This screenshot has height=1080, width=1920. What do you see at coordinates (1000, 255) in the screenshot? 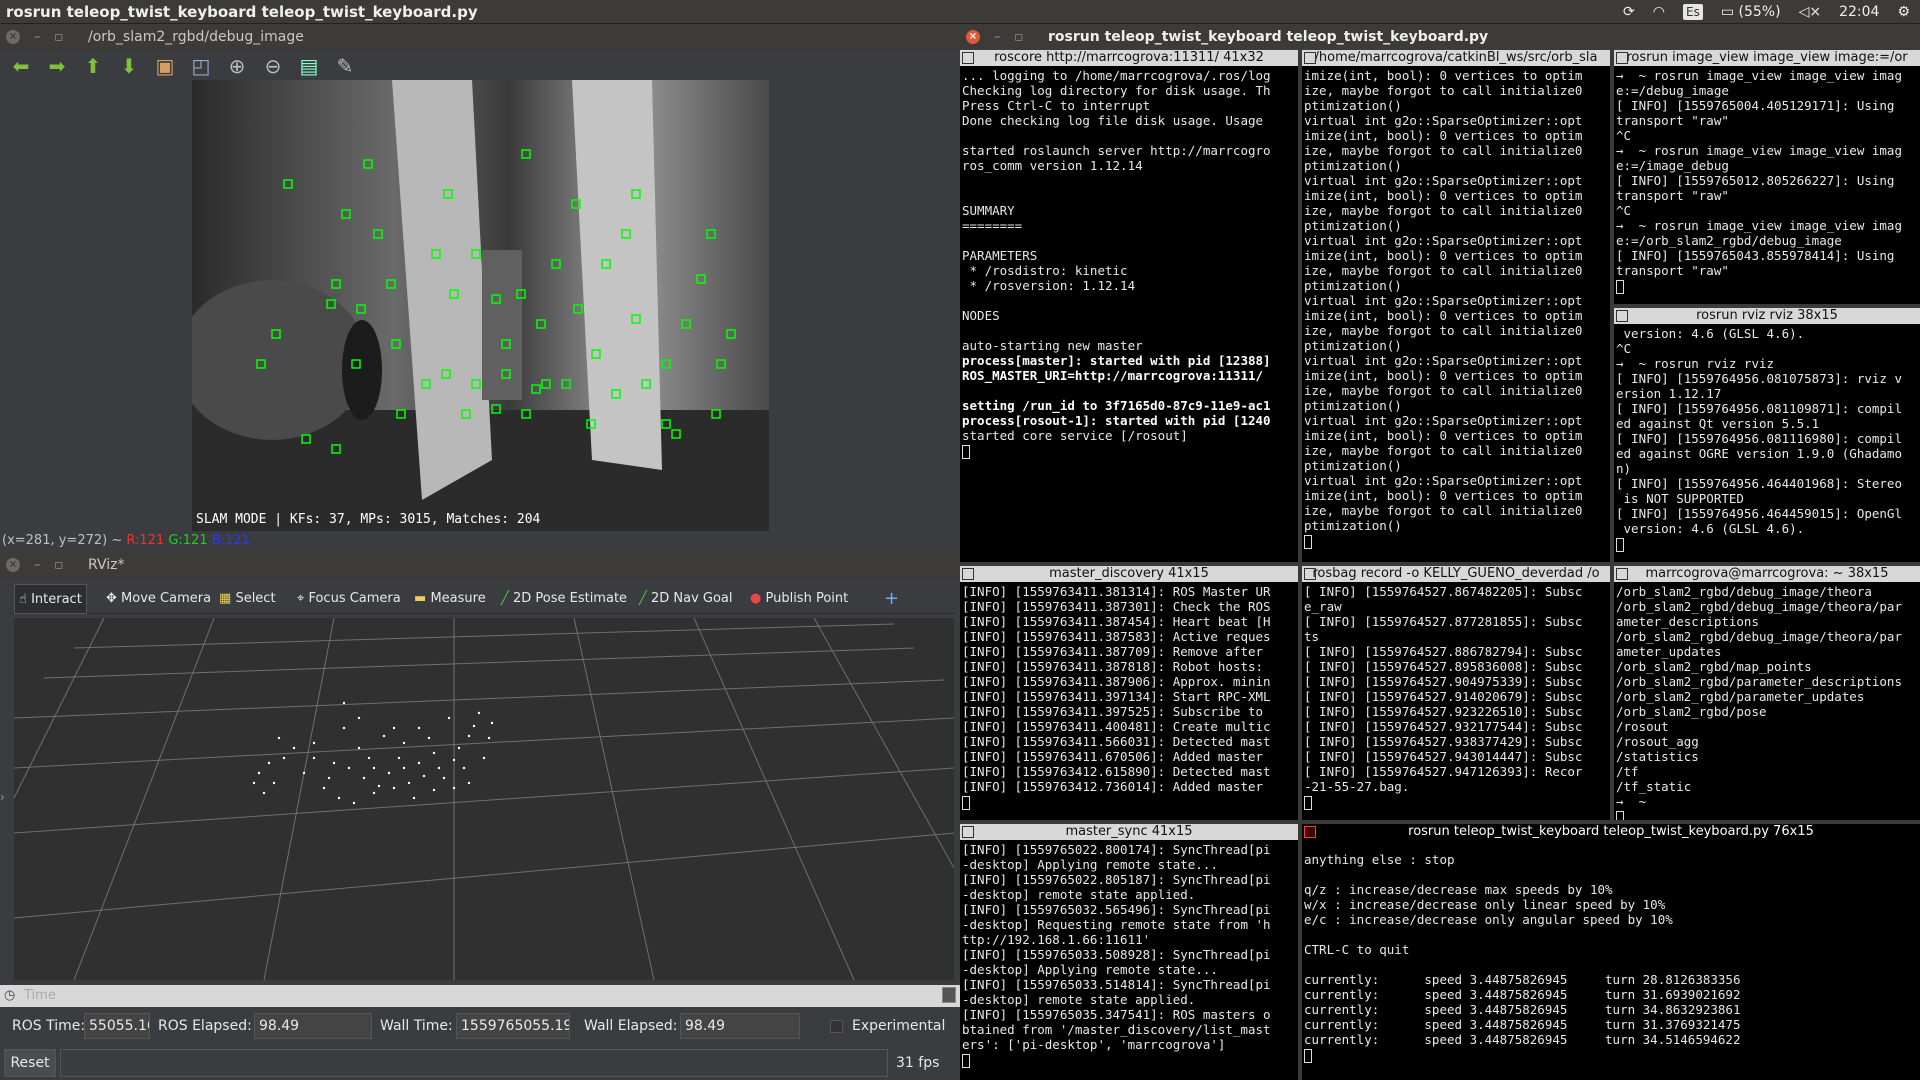
I see `terminal-line: PARAMETERS` at bounding box center [1000, 255].